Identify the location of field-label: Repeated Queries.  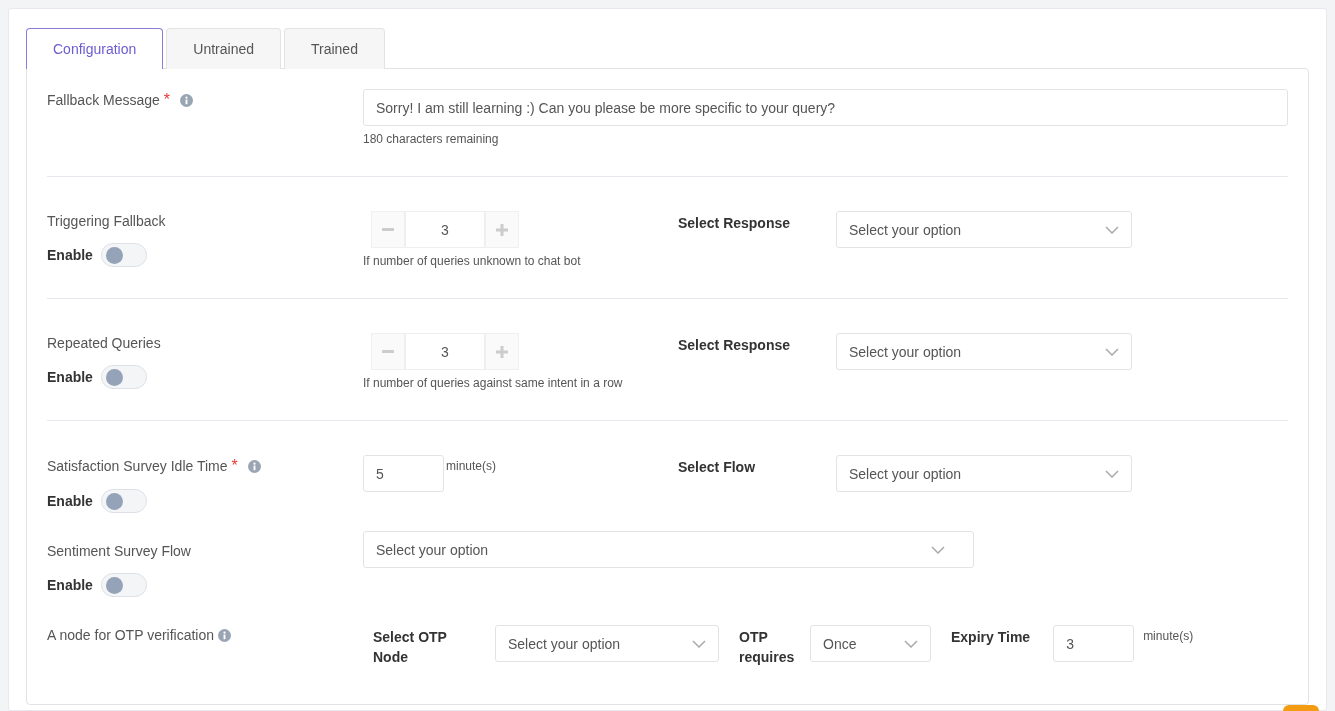
(104, 343).